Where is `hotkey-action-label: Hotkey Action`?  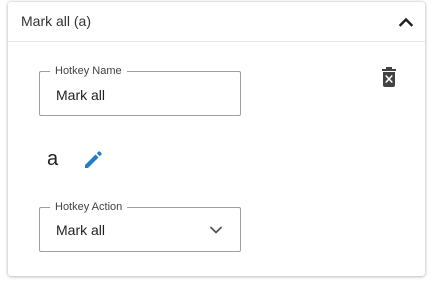
hotkey-action-label: Hotkey Action is located at coordinates (89, 207).